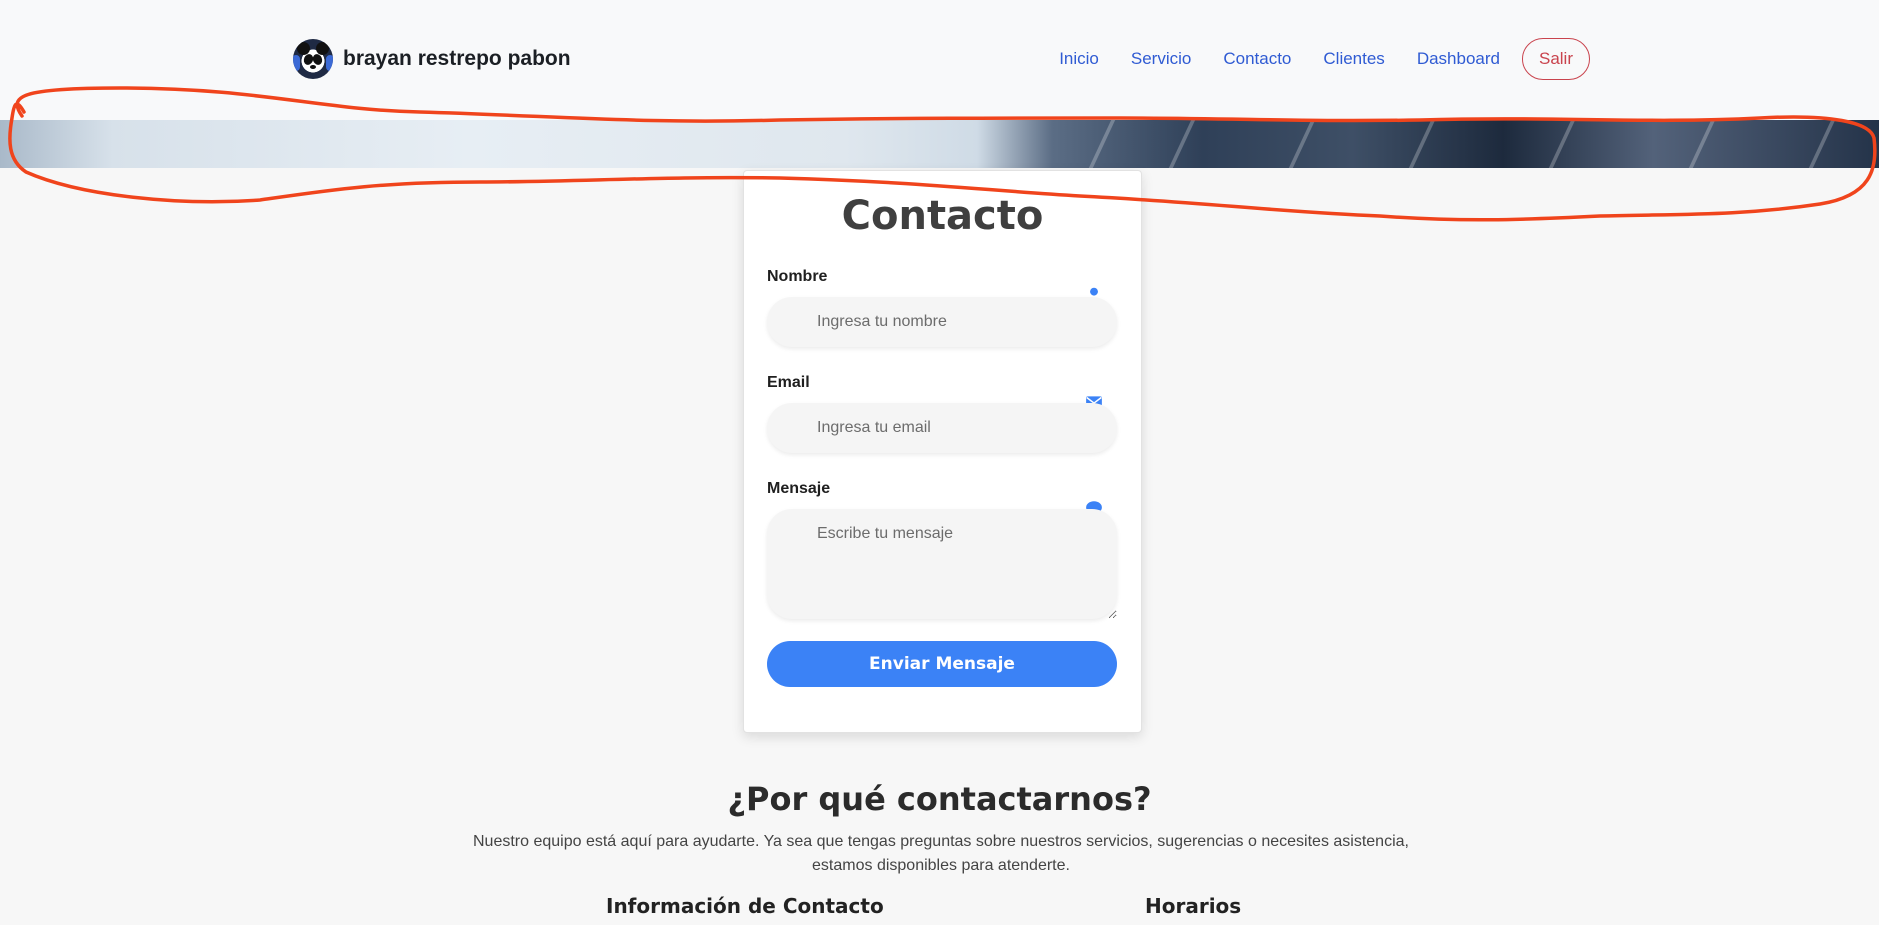 The image size is (1879, 925). I want to click on name-input, so click(942, 322).